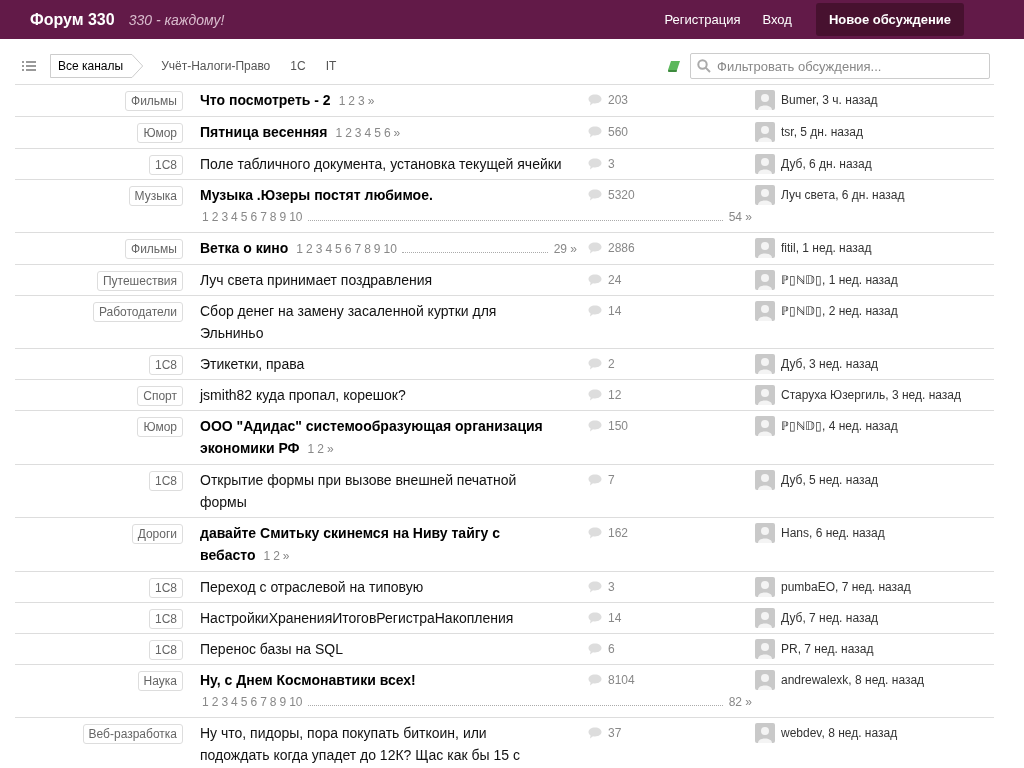 The width and height of the screenshot is (1024, 768). What do you see at coordinates (316, 280) in the screenshot?
I see `topic-title: Луч света принимает поздравления` at bounding box center [316, 280].